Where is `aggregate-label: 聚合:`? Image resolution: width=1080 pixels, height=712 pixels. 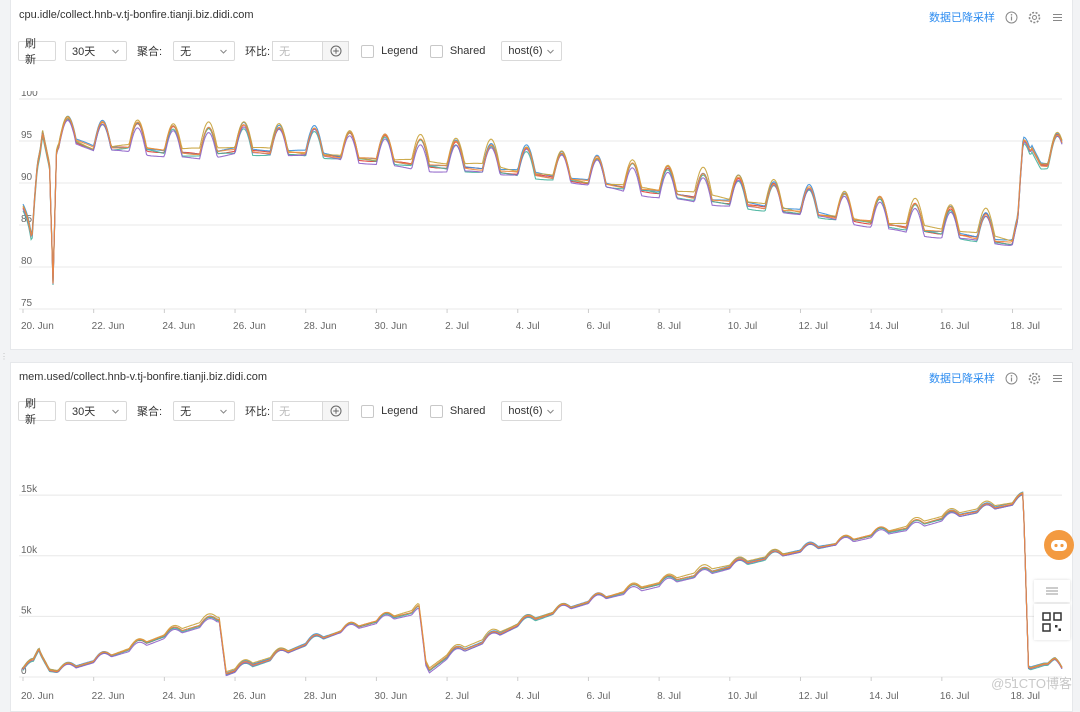 aggregate-label: 聚合: is located at coordinates (150, 52).